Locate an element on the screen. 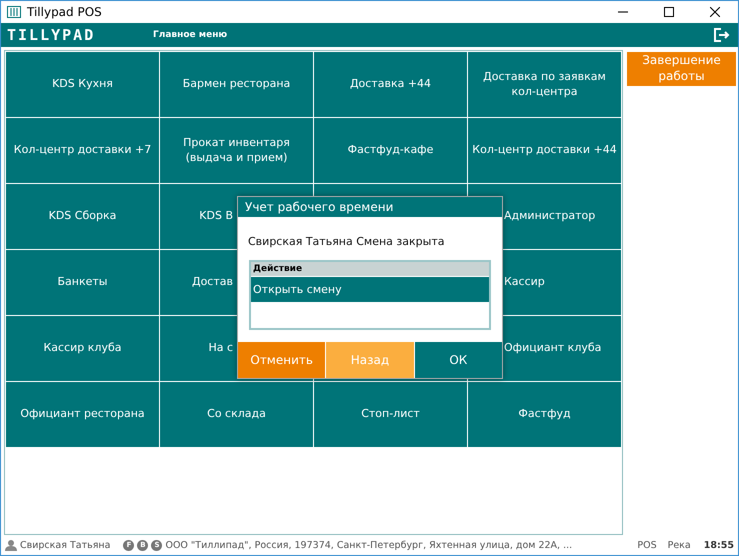  app-icon is located at coordinates (14, 12).